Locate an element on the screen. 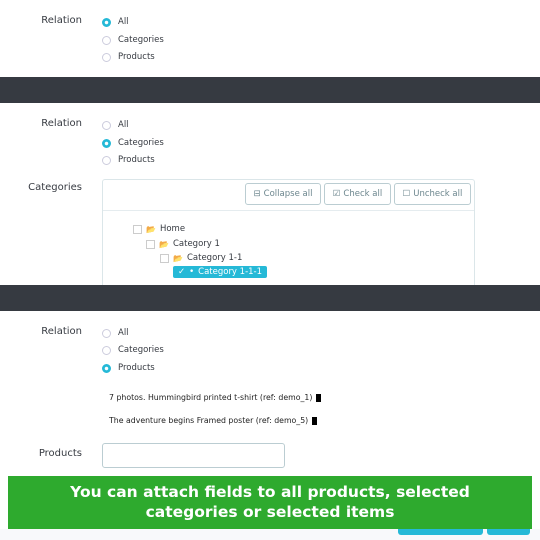  radio-all-3: All is located at coordinates (115, 333).